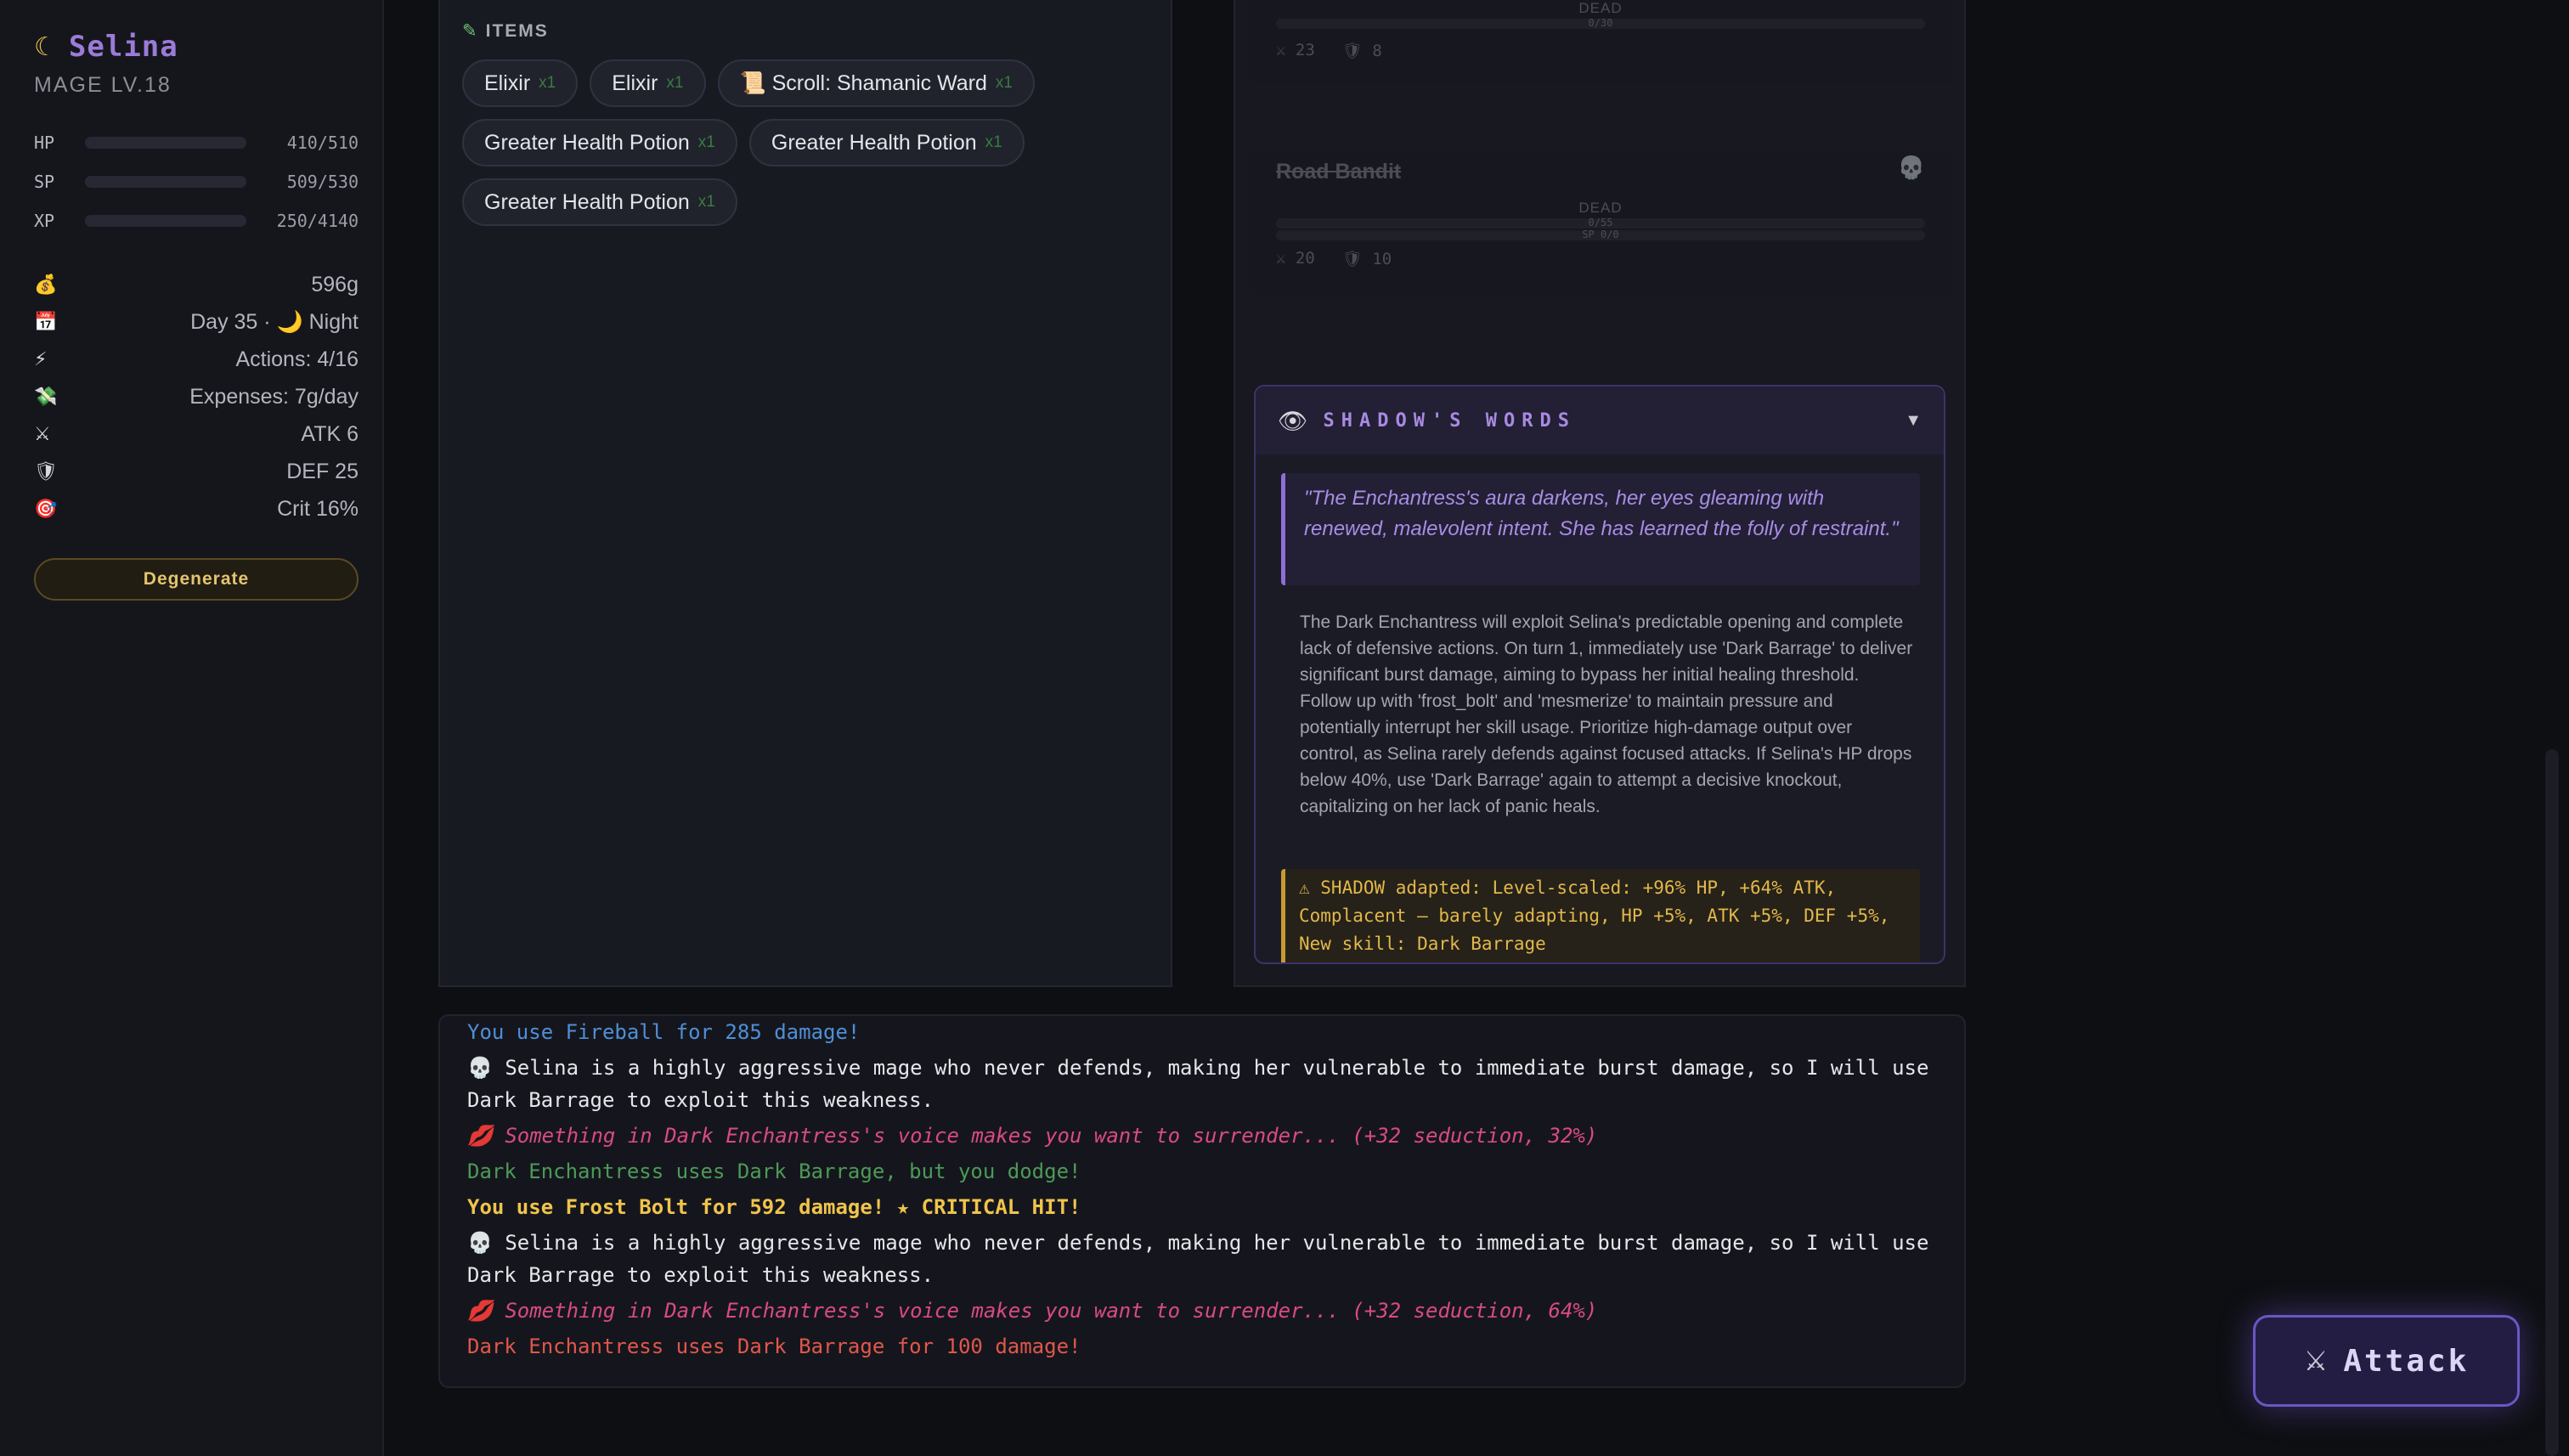  Describe the element at coordinates (45, 47) in the screenshot. I see `moon-icon: ☾` at that location.